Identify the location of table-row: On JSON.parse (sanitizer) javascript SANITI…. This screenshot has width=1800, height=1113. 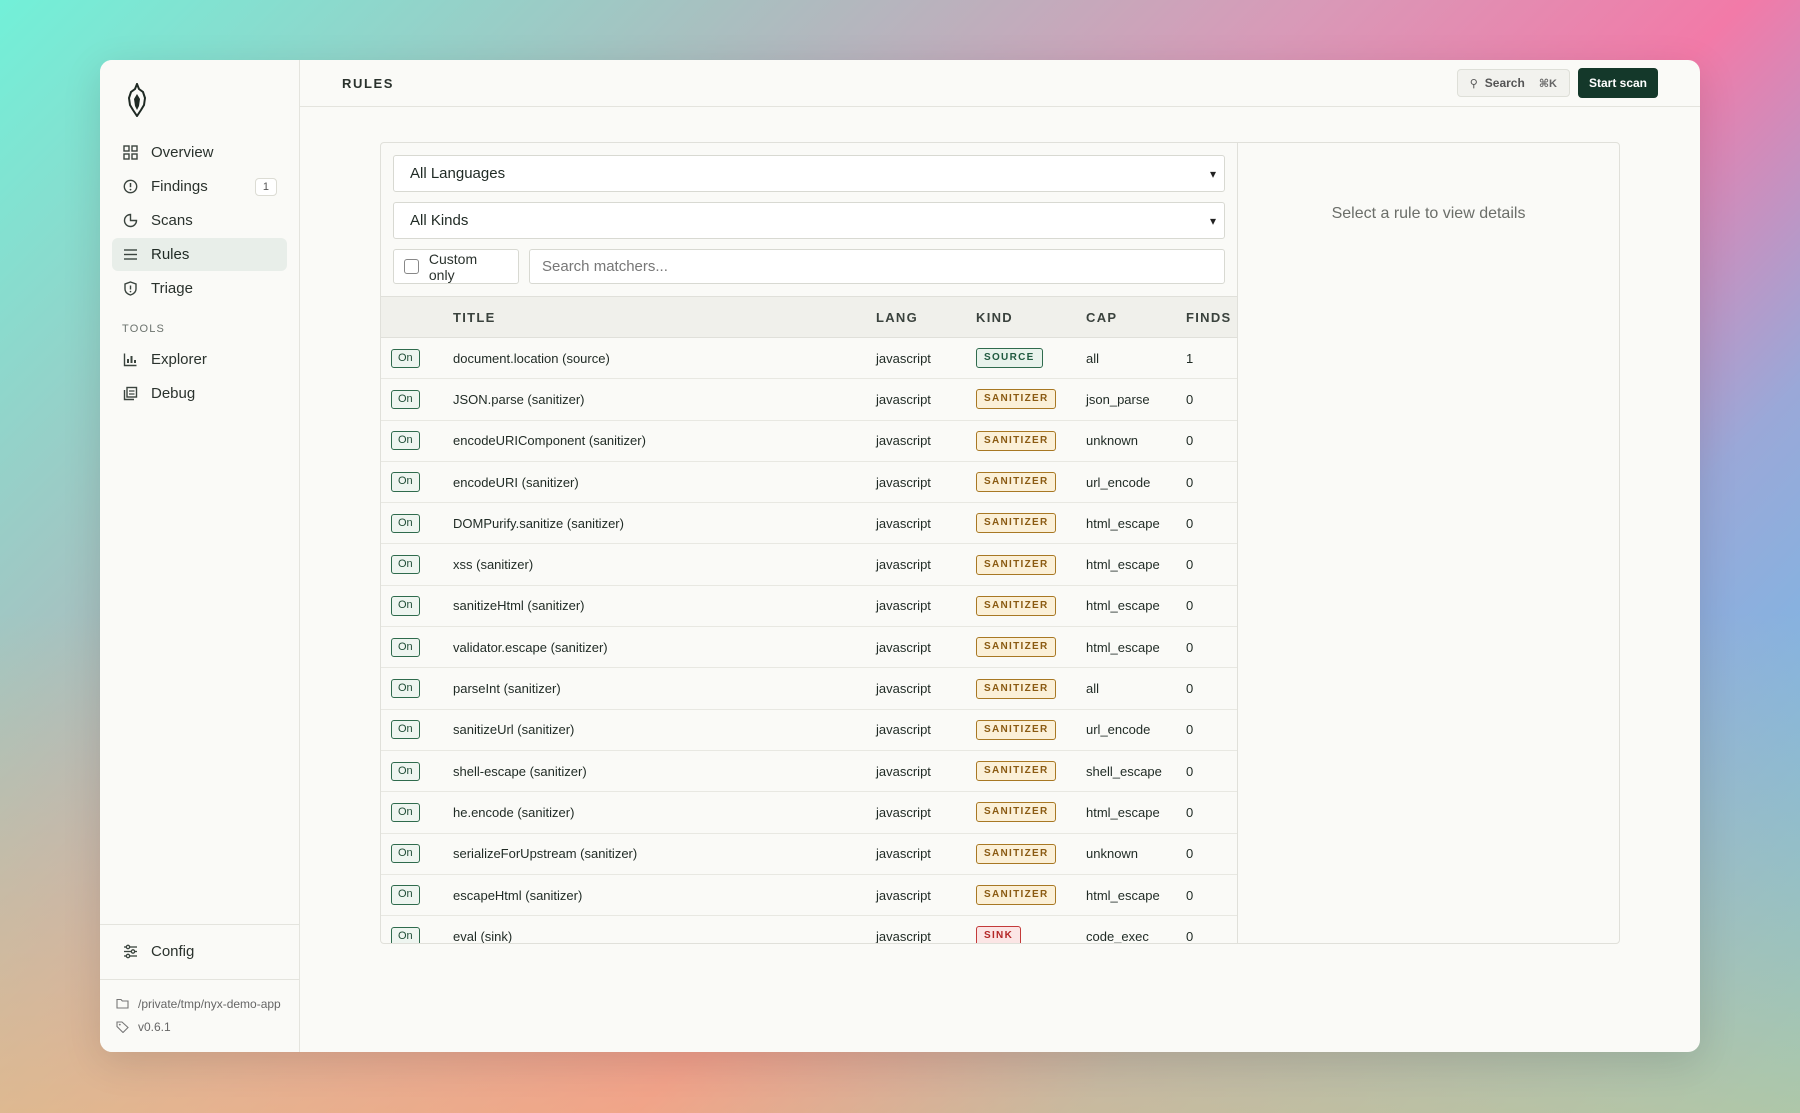
(809, 400).